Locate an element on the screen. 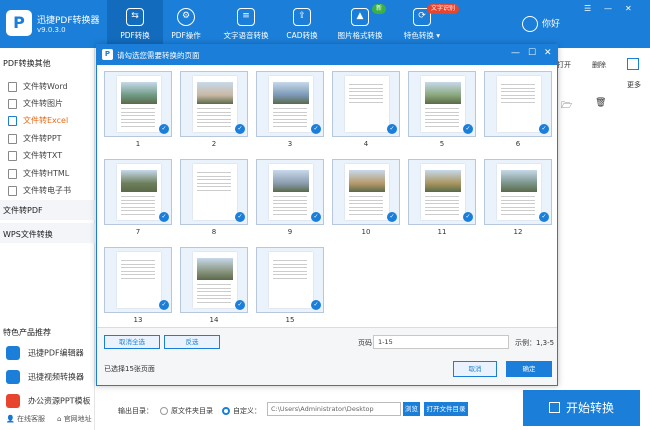  sidebar-section-wps: WPS文件转换 is located at coordinates (28, 234).